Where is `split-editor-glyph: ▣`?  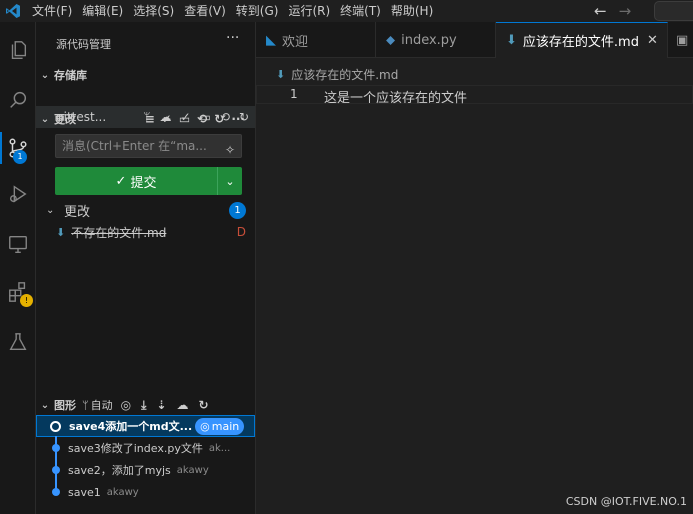
split-editor-glyph: ▣ is located at coordinates (682, 40).